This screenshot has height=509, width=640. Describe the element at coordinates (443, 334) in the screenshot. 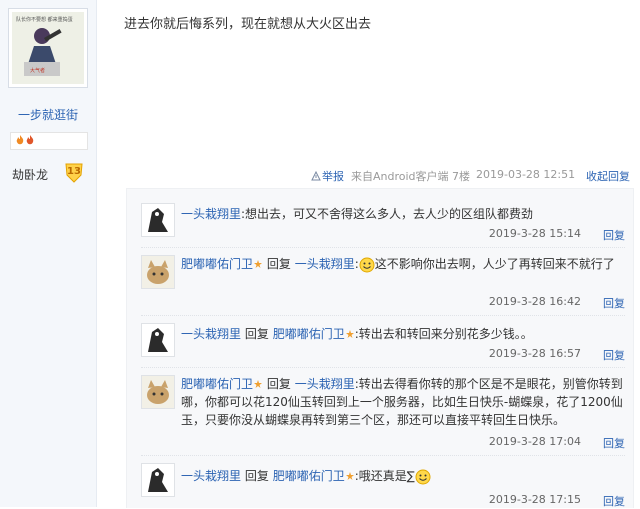

I see `comment-text: :转出去和转回来分别花多少钱。。` at that location.